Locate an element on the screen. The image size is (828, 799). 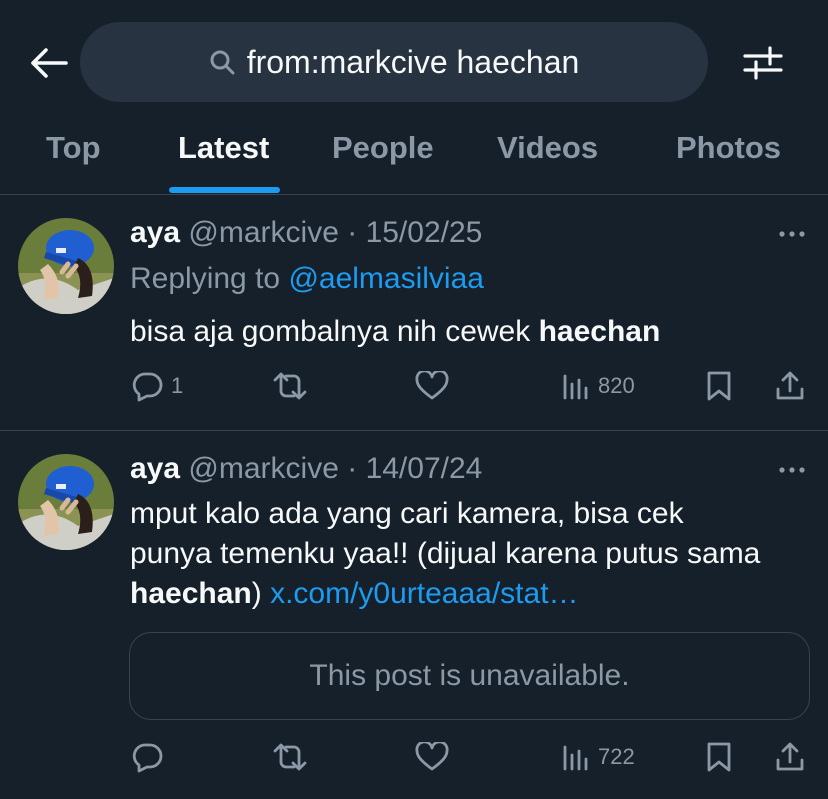
tab-videos: Videos is located at coordinates (547, 148).